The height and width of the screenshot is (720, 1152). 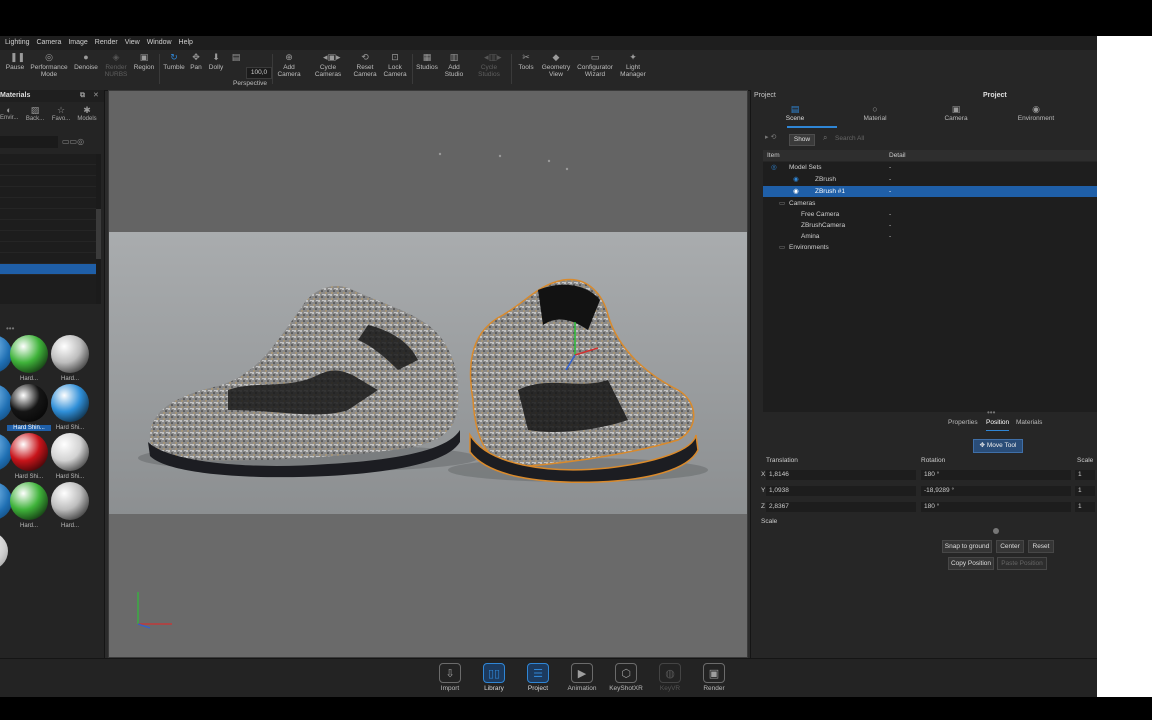 What do you see at coordinates (365, 65) in the screenshot?
I see `reset-camera-button: ⟲ Reset Camera` at bounding box center [365, 65].